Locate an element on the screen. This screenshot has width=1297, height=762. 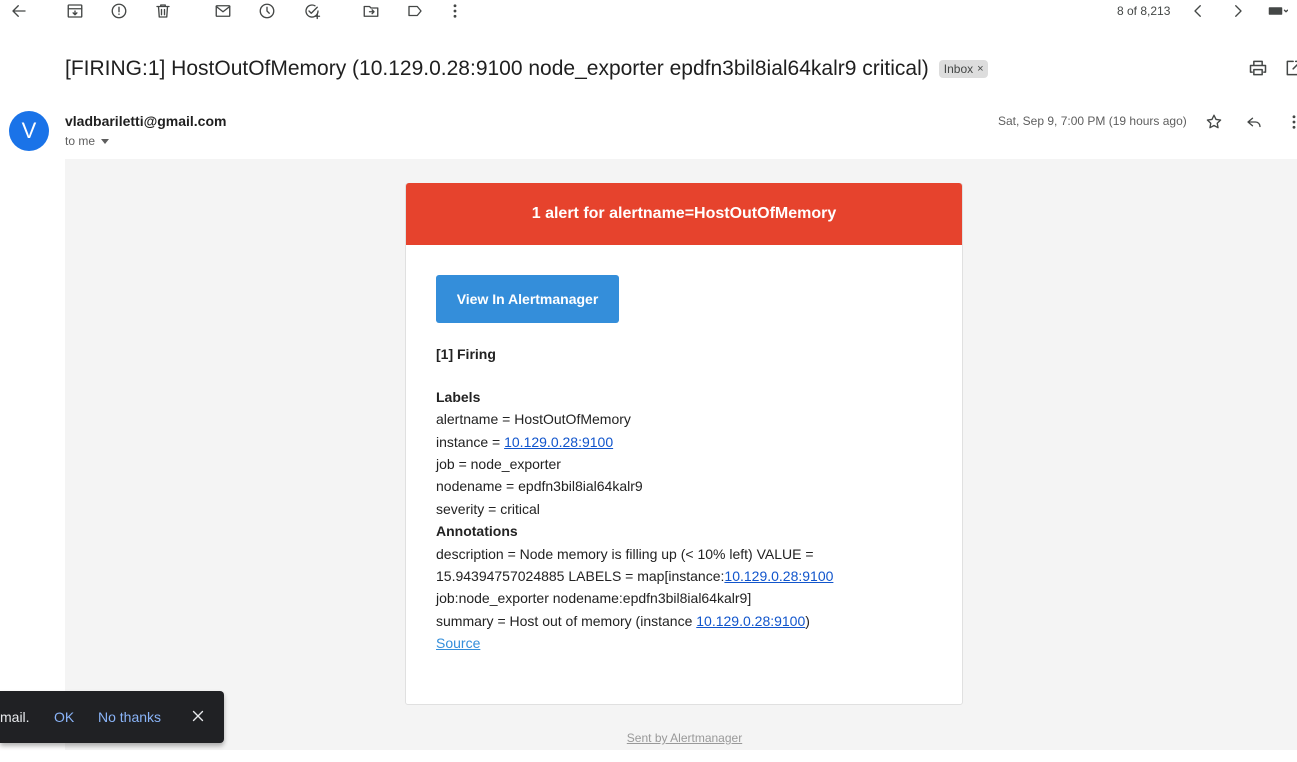
source-link: Source is located at coordinates (458, 643).